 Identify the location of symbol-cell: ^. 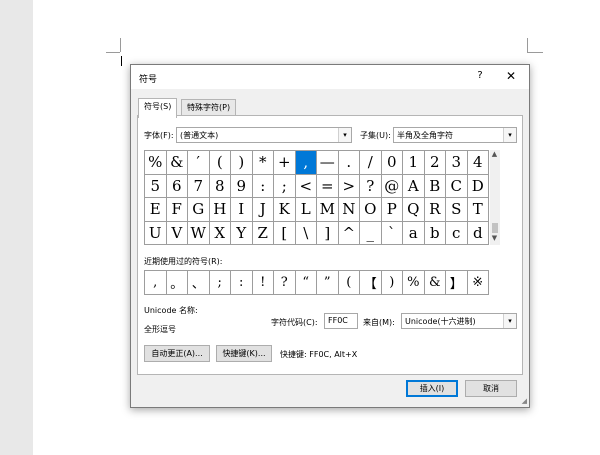
(349, 233).